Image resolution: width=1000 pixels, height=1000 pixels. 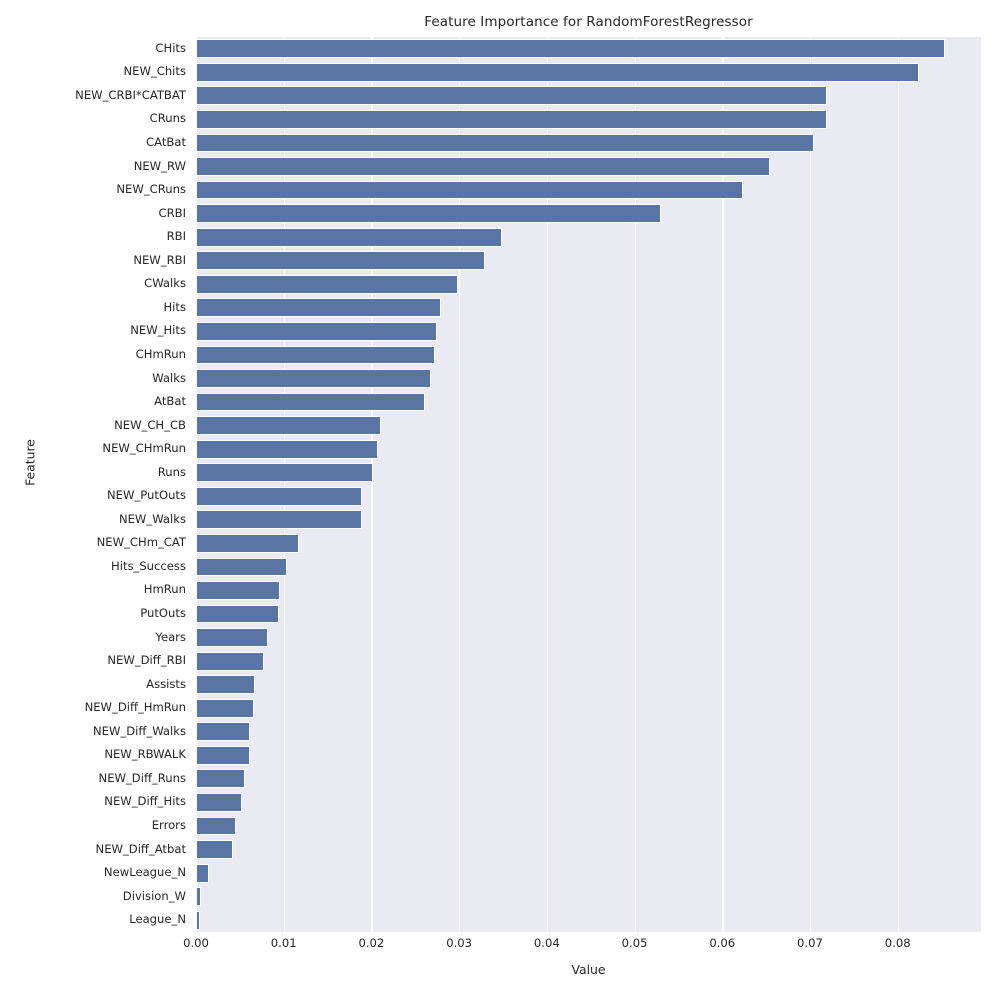 What do you see at coordinates (130, 94) in the screenshot?
I see `y-axis-tick-label: NEW_CRBI*CATBAT` at bounding box center [130, 94].